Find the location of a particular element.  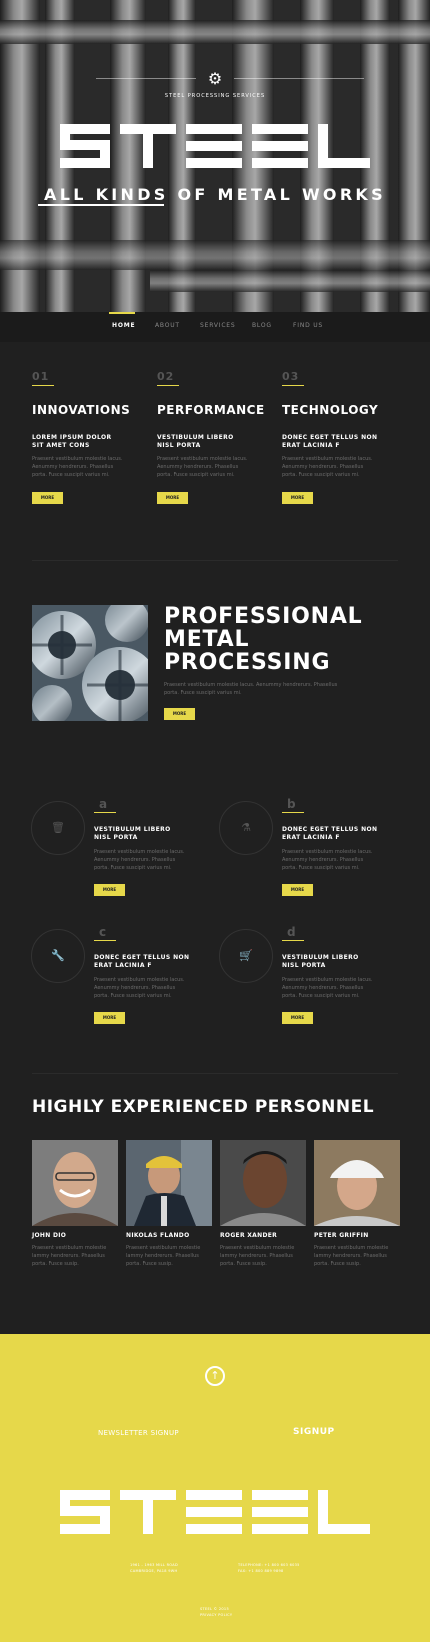

privacy-policy-link: PRIVACY POLICY is located at coordinates (216, 1615).